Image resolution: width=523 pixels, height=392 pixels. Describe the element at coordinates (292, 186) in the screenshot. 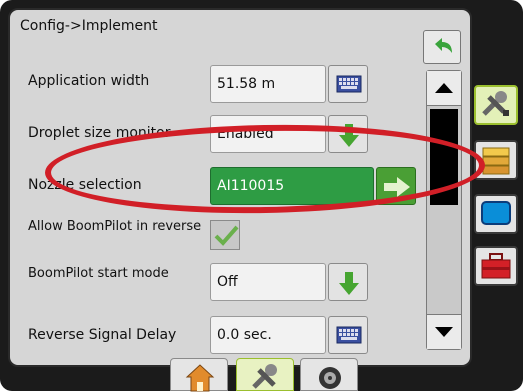

I see `nozzle-selection-field: AI110015` at that location.